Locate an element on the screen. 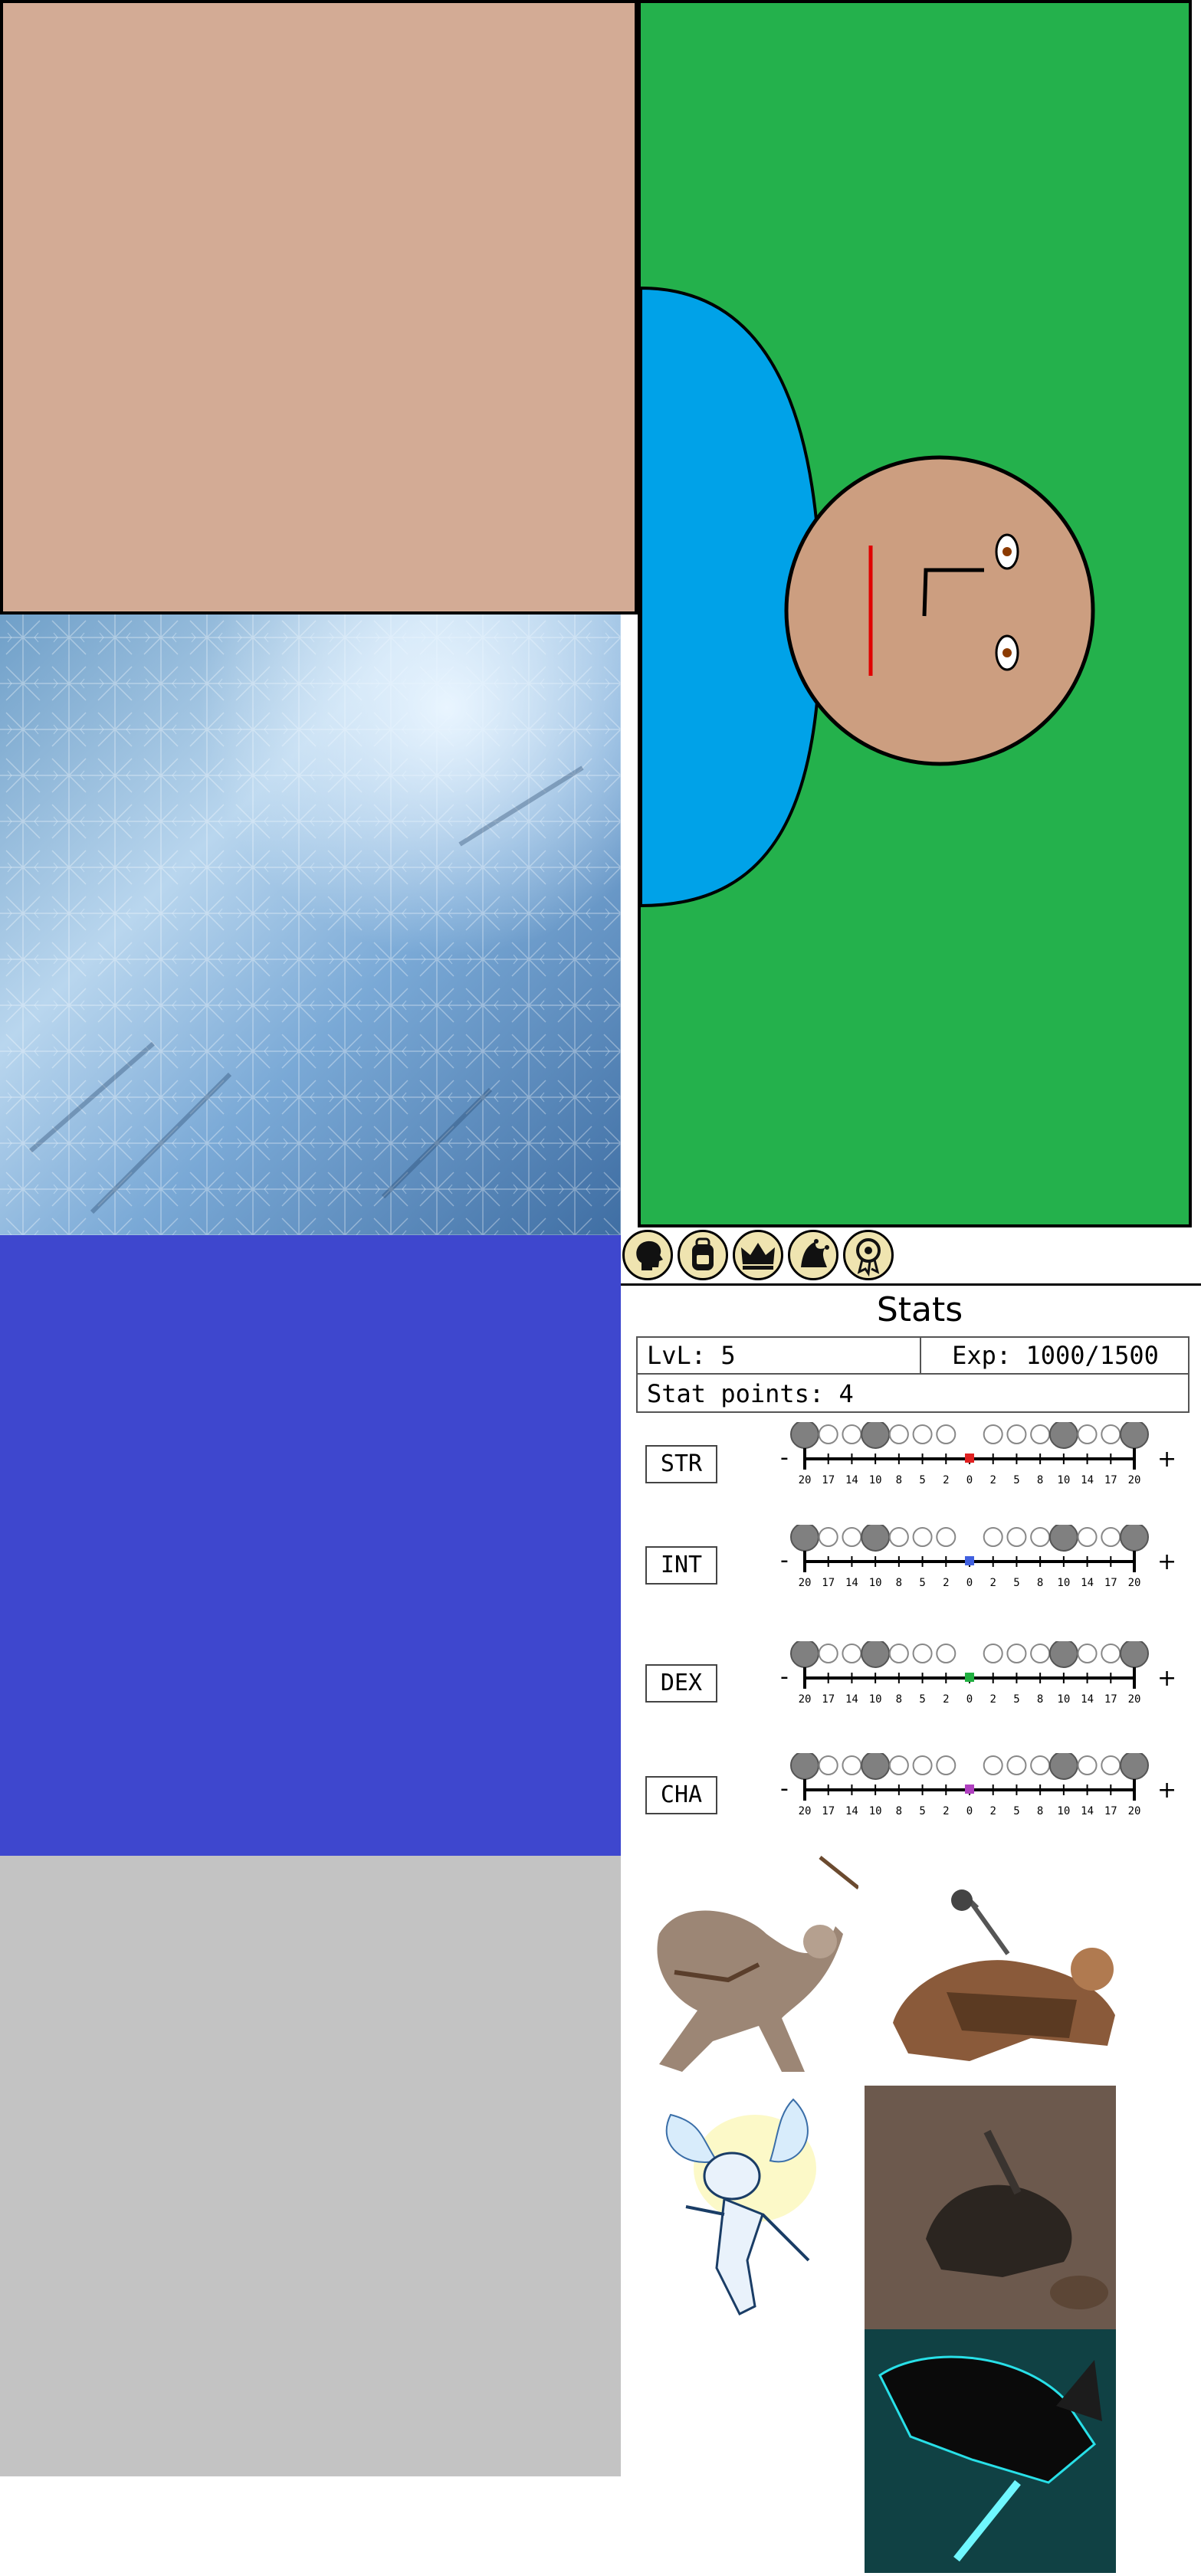 This screenshot has width=1201, height=2576. dwarf-barbarian-image is located at coordinates (1004, 1975).